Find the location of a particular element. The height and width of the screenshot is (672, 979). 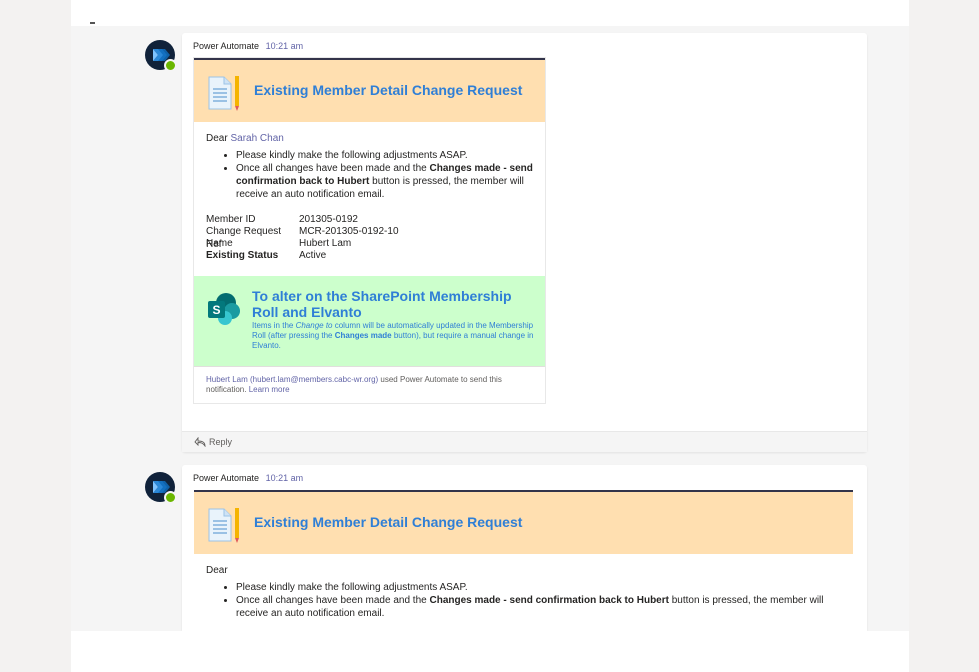

fact-label: Name is located at coordinates (219, 243).